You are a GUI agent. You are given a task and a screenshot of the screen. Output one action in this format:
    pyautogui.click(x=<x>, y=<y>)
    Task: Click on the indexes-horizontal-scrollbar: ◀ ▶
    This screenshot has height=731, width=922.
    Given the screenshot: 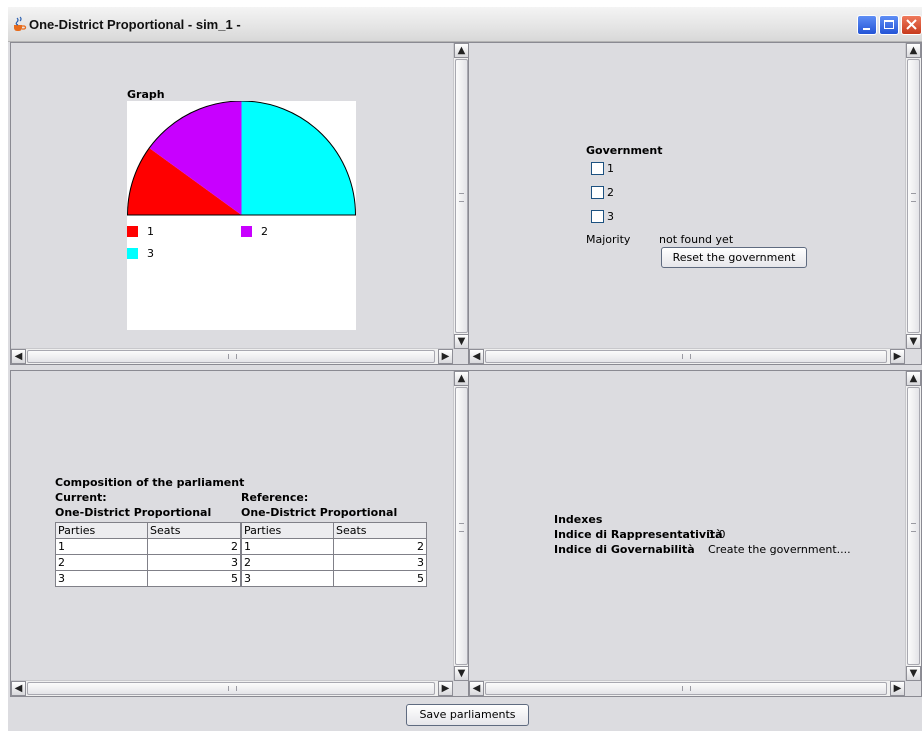 What is the action you would take?
    pyautogui.click(x=687, y=688)
    